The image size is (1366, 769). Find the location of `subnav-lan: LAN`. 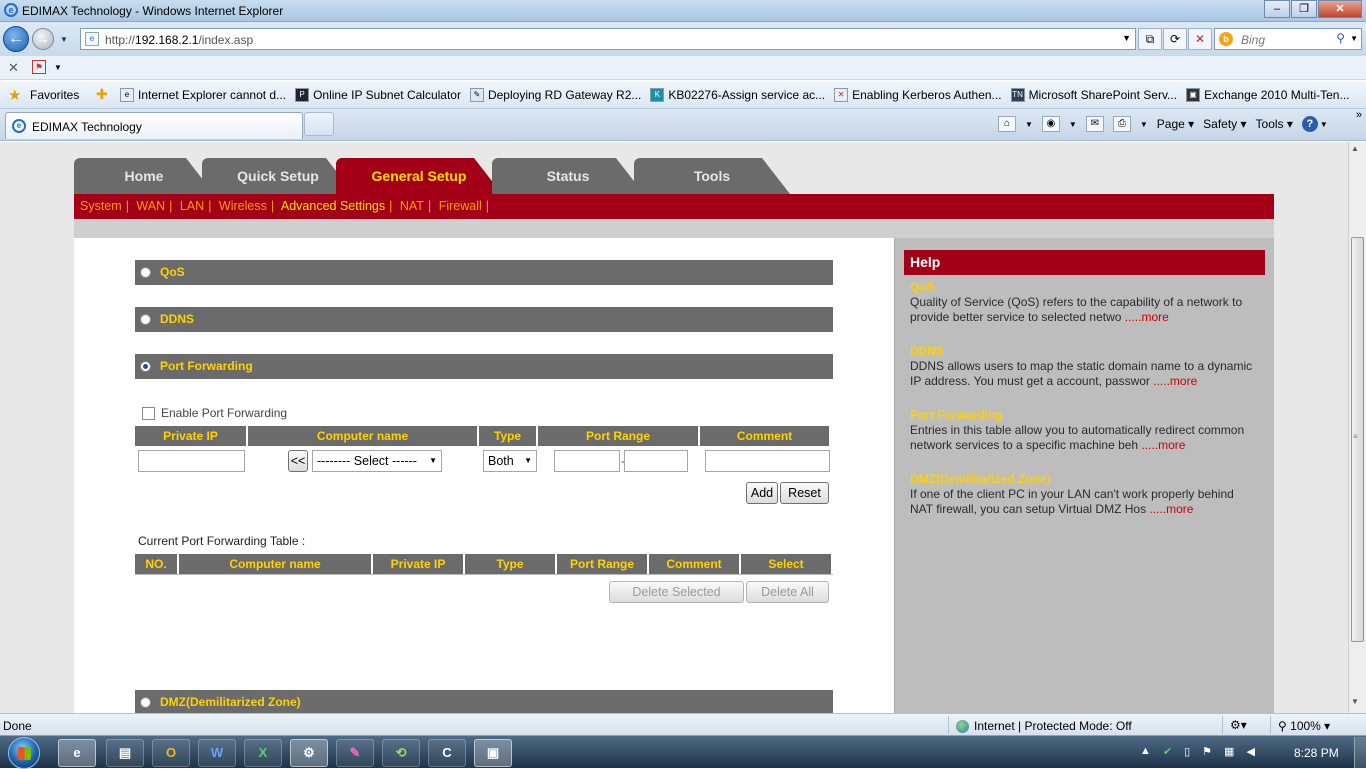

subnav-lan: LAN is located at coordinates (192, 206).